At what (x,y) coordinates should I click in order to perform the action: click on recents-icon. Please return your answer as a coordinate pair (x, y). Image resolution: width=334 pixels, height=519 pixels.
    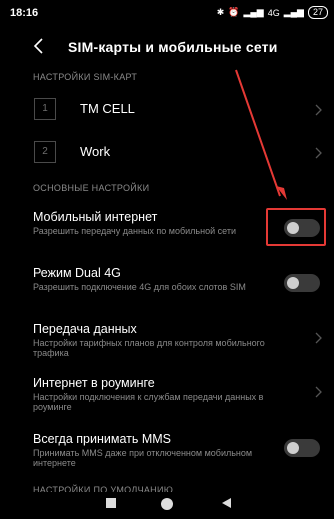
    Looking at the image, I should click on (111, 503).